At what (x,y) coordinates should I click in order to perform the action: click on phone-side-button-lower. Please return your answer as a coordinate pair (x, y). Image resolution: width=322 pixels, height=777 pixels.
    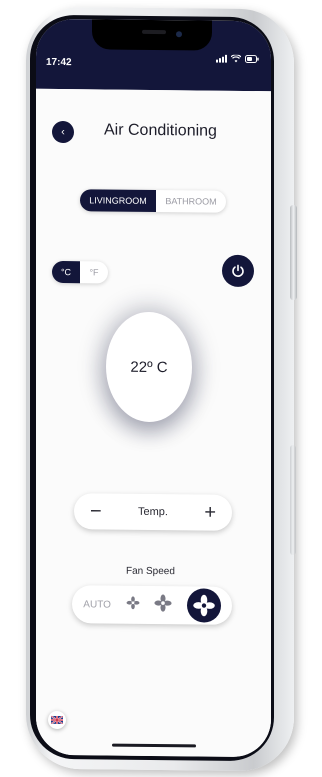
    Looking at the image, I should click on (293, 500).